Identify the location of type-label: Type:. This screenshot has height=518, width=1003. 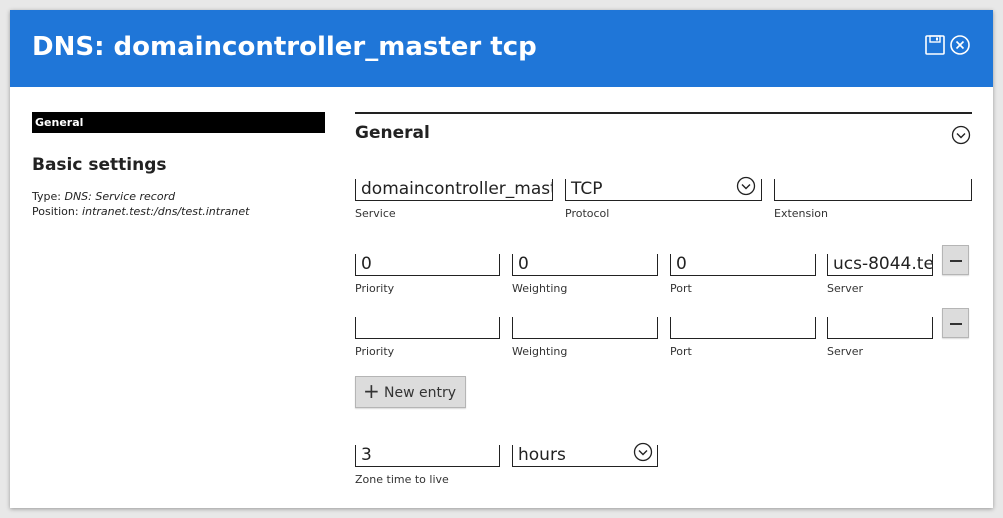
(46, 196).